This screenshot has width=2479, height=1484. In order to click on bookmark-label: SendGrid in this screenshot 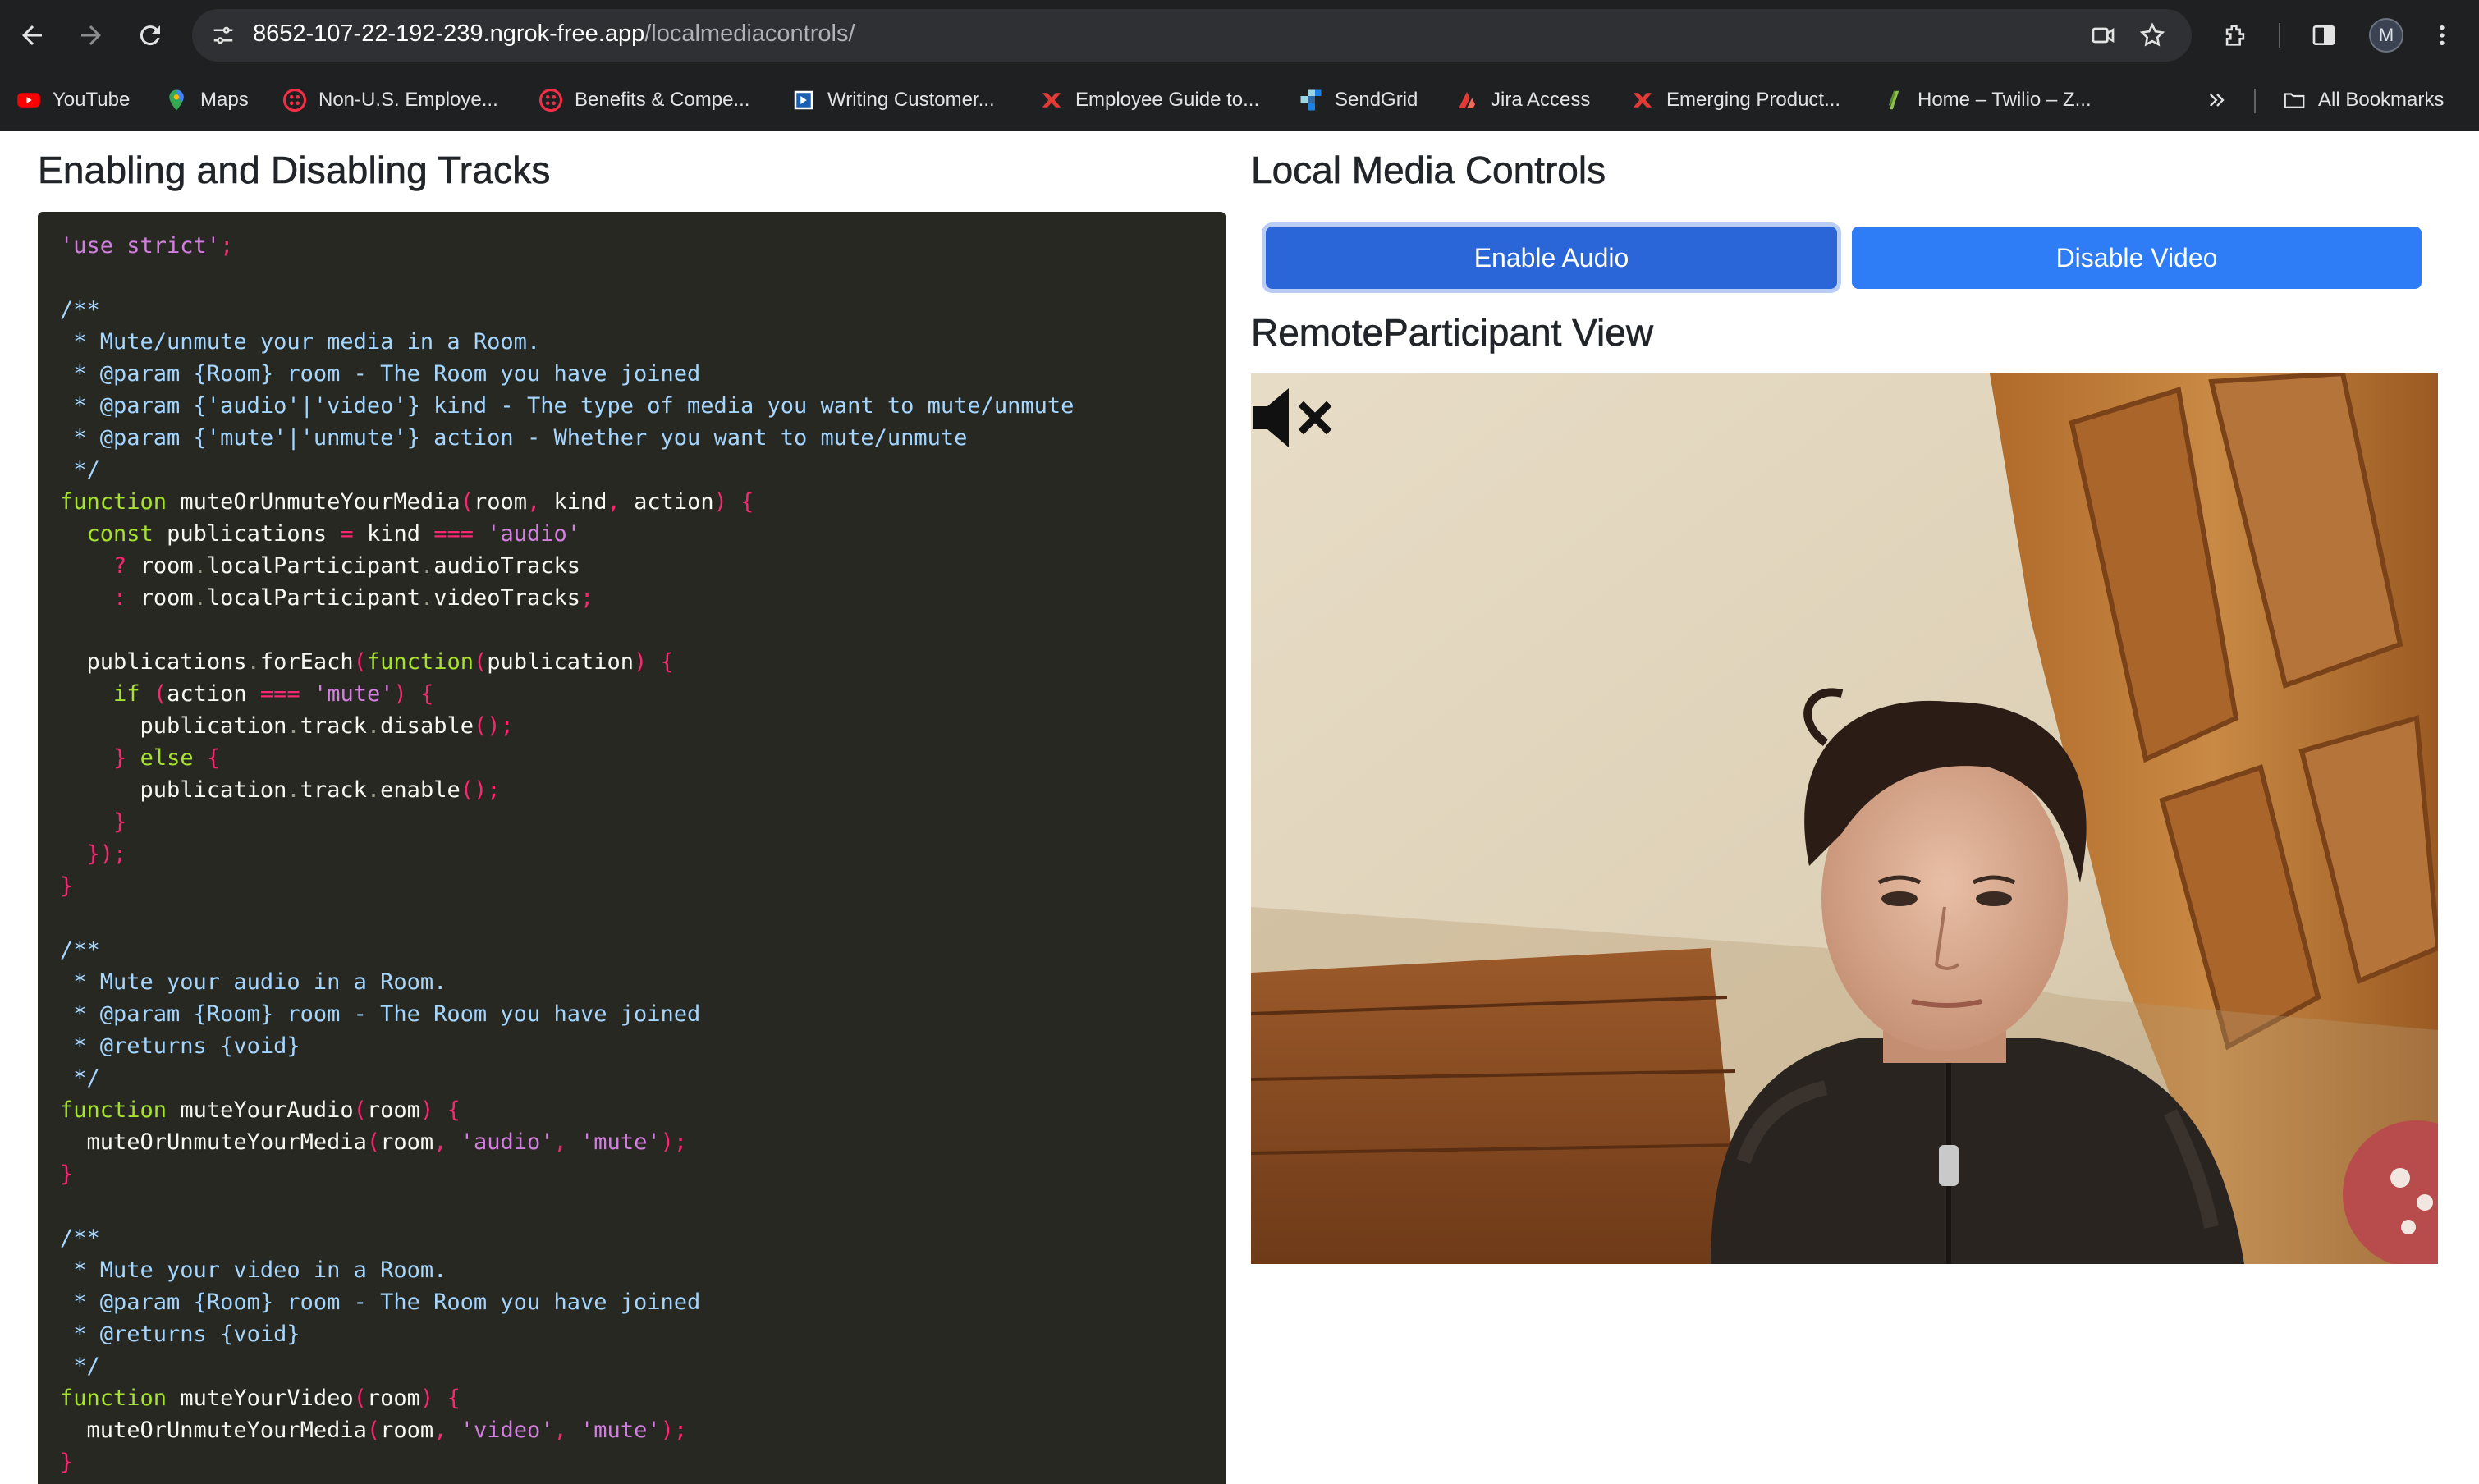, I will do `click(1376, 100)`.